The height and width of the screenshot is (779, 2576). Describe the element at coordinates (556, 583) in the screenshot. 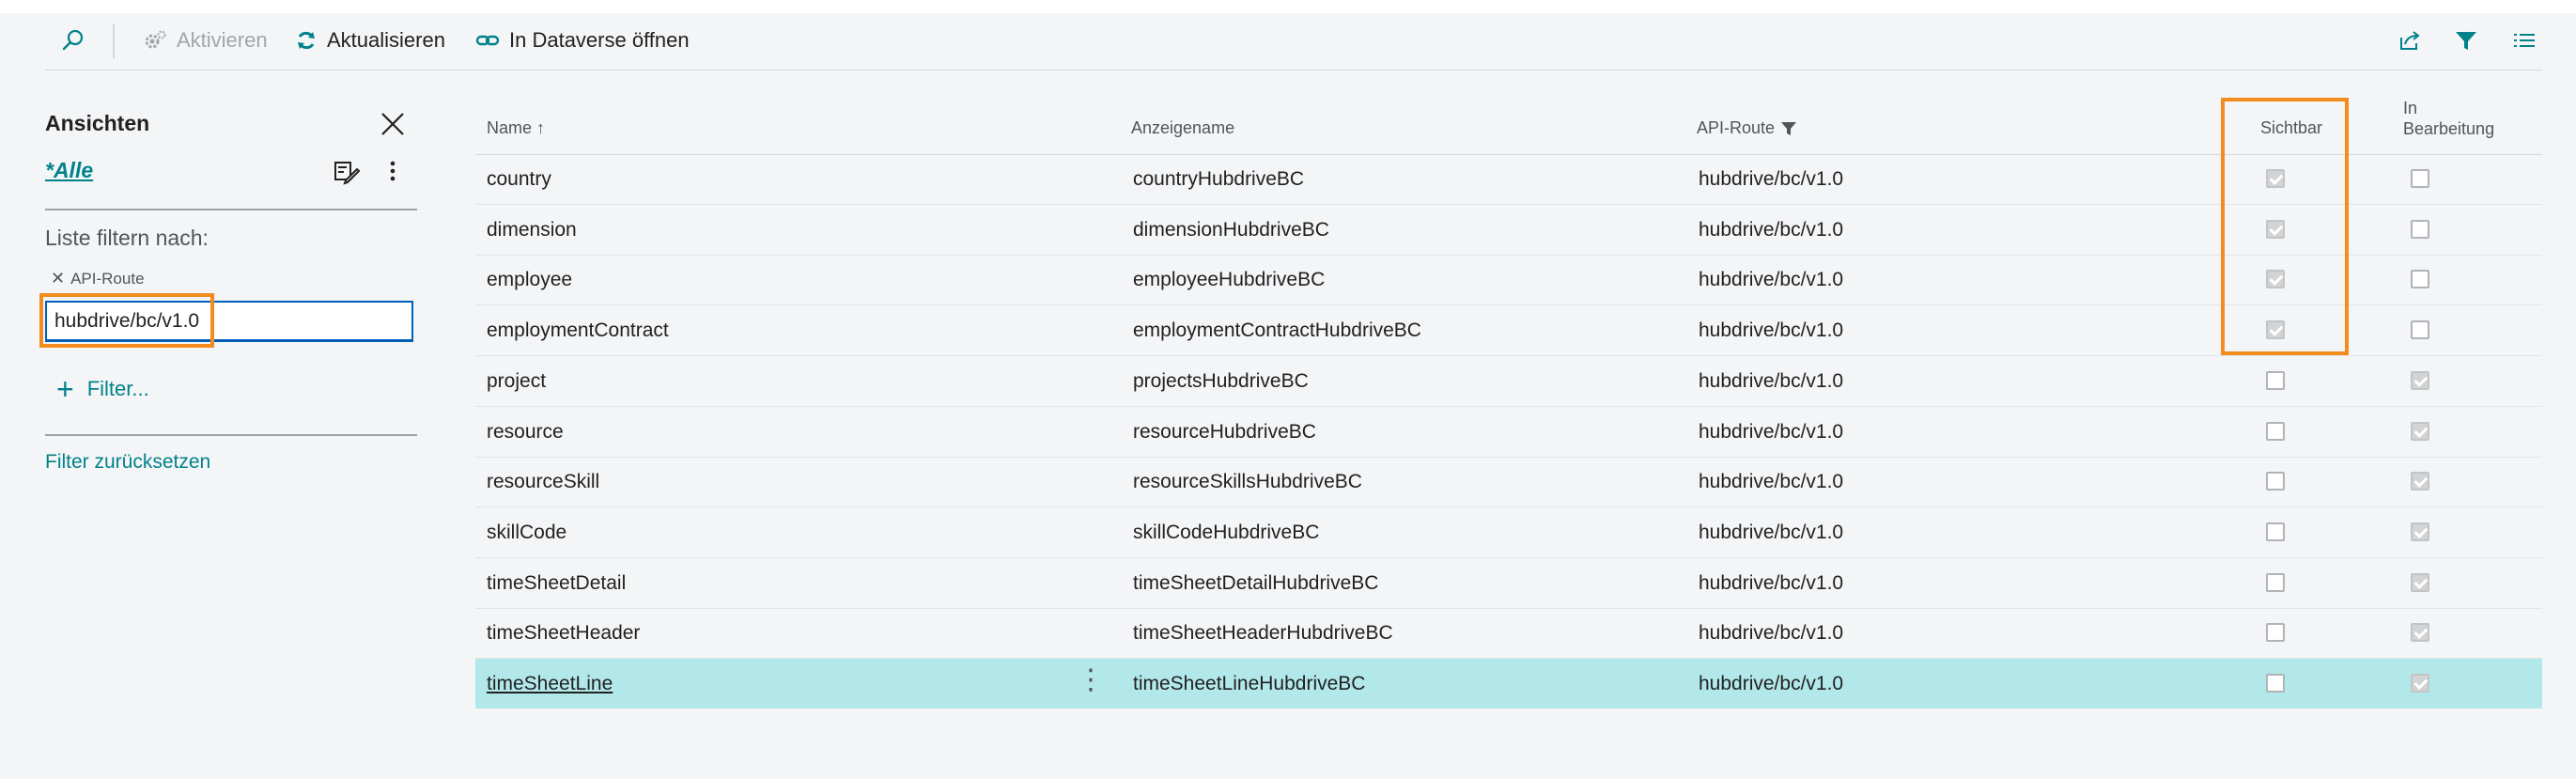

I see `cell-name: timeSheetDetail` at that location.